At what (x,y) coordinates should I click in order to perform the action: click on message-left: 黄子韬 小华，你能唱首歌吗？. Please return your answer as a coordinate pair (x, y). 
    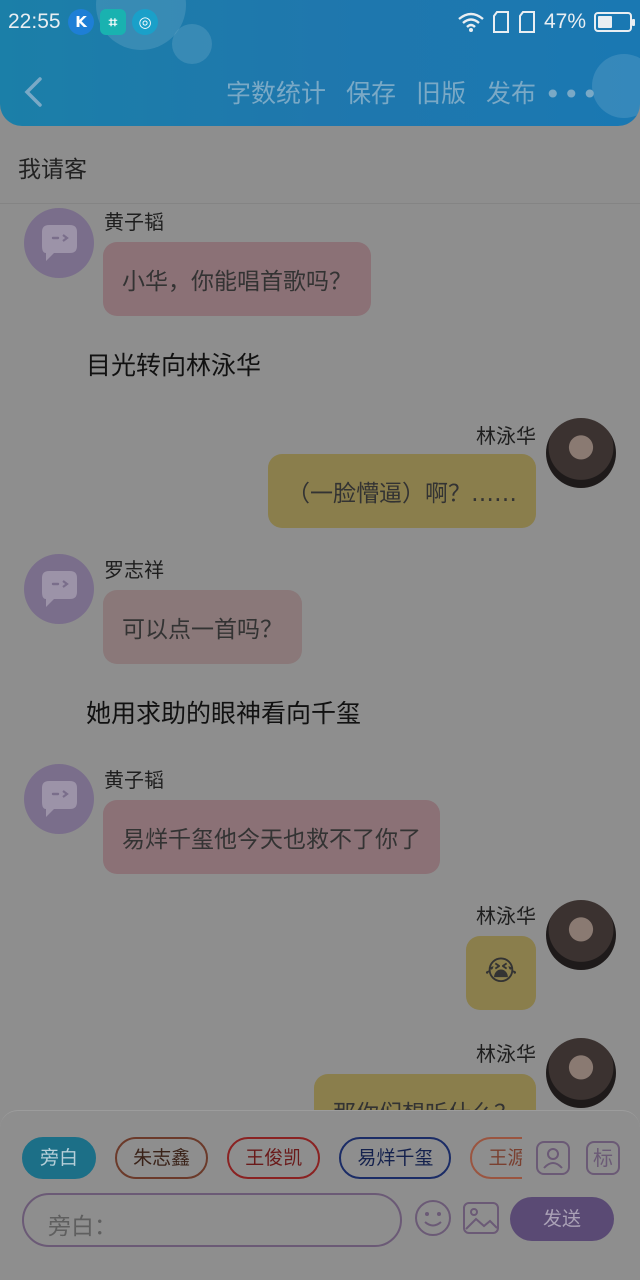
    Looking at the image, I should click on (320, 264).